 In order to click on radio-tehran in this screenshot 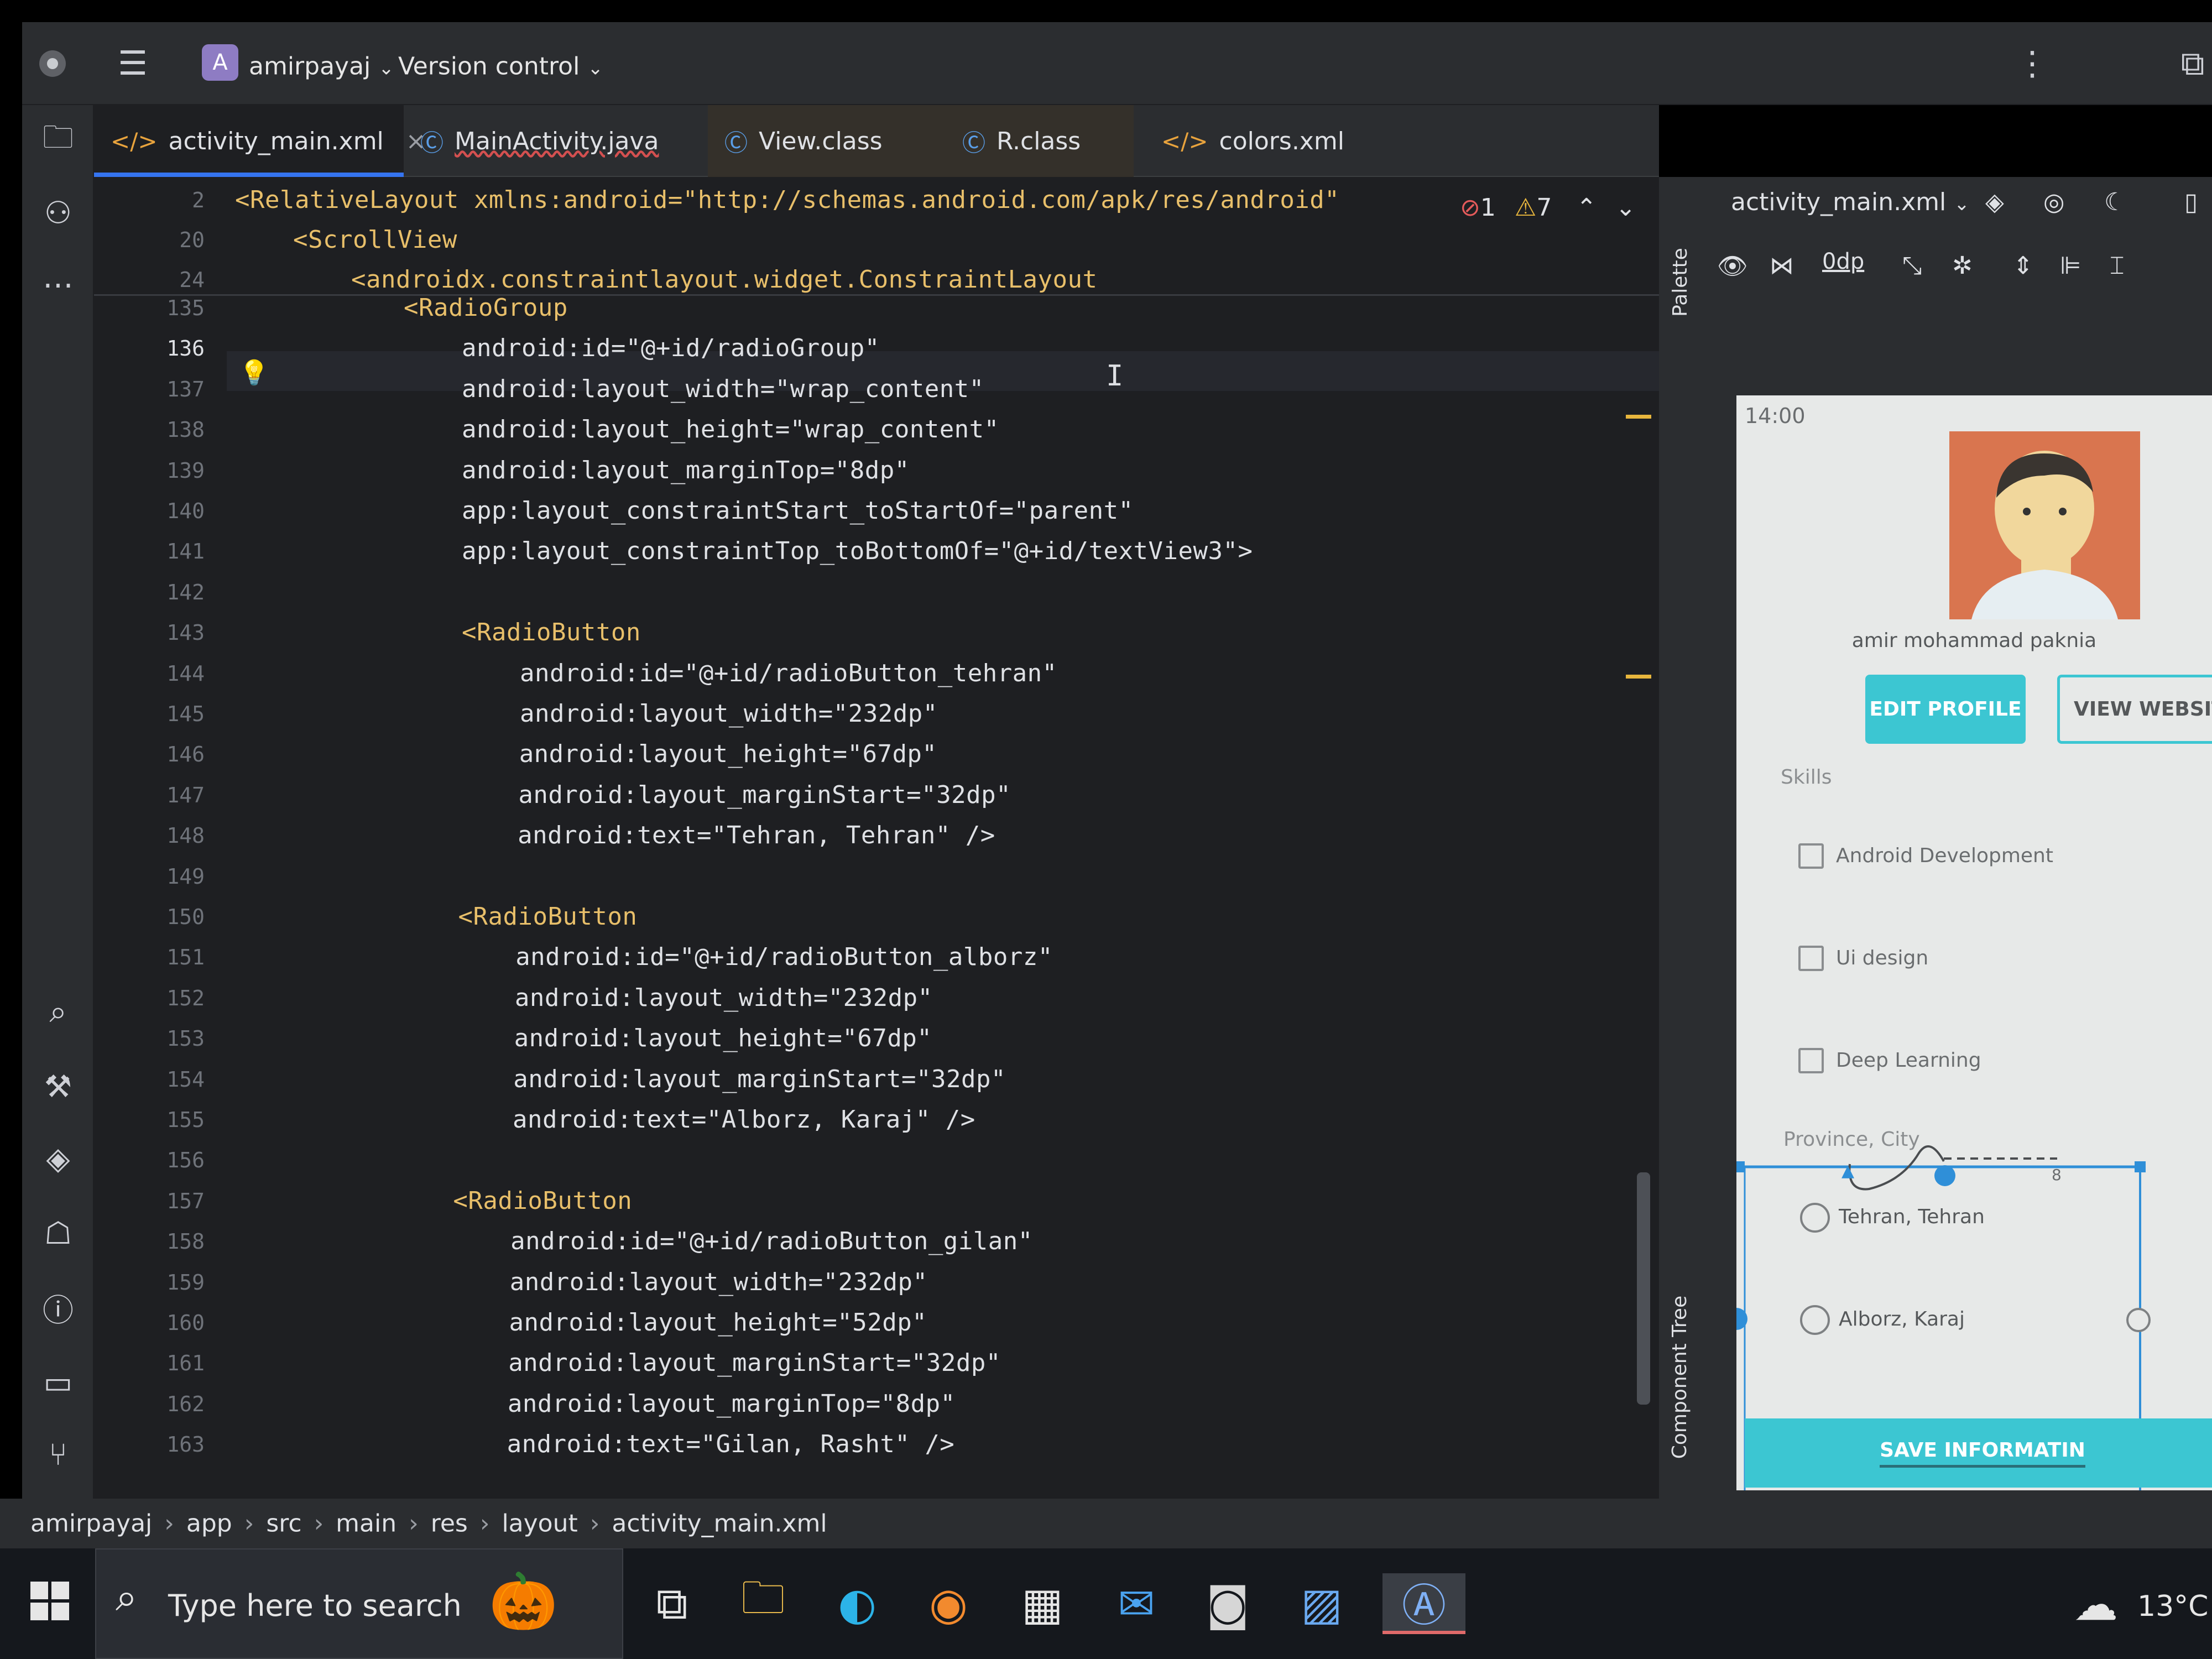, I will do `click(1815, 1218)`.